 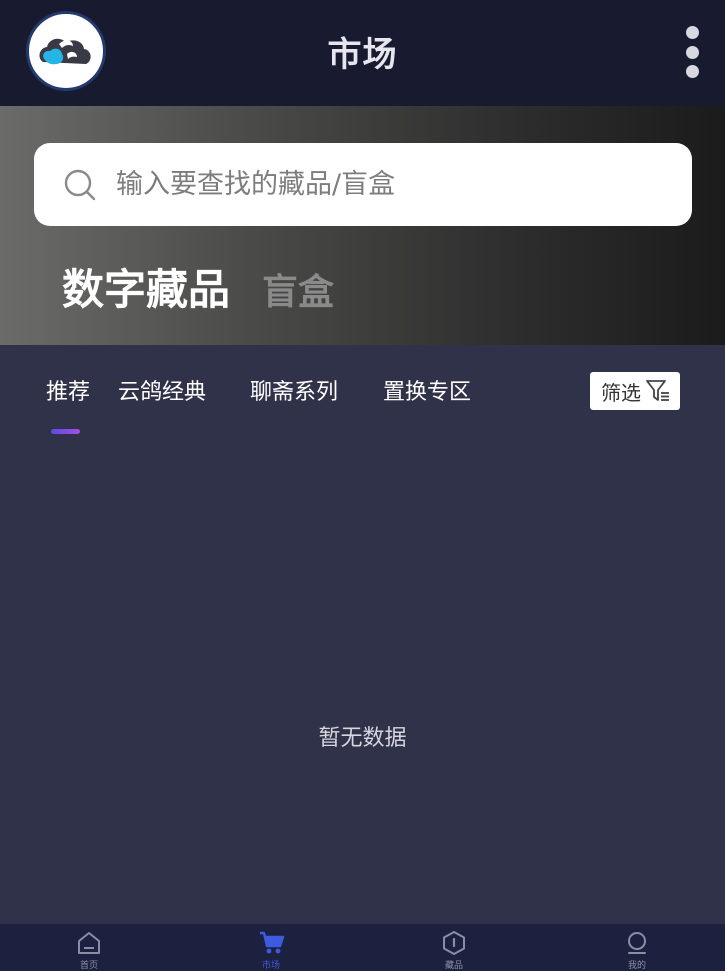 I want to click on nav-label-home: 首页, so click(x=88, y=966).